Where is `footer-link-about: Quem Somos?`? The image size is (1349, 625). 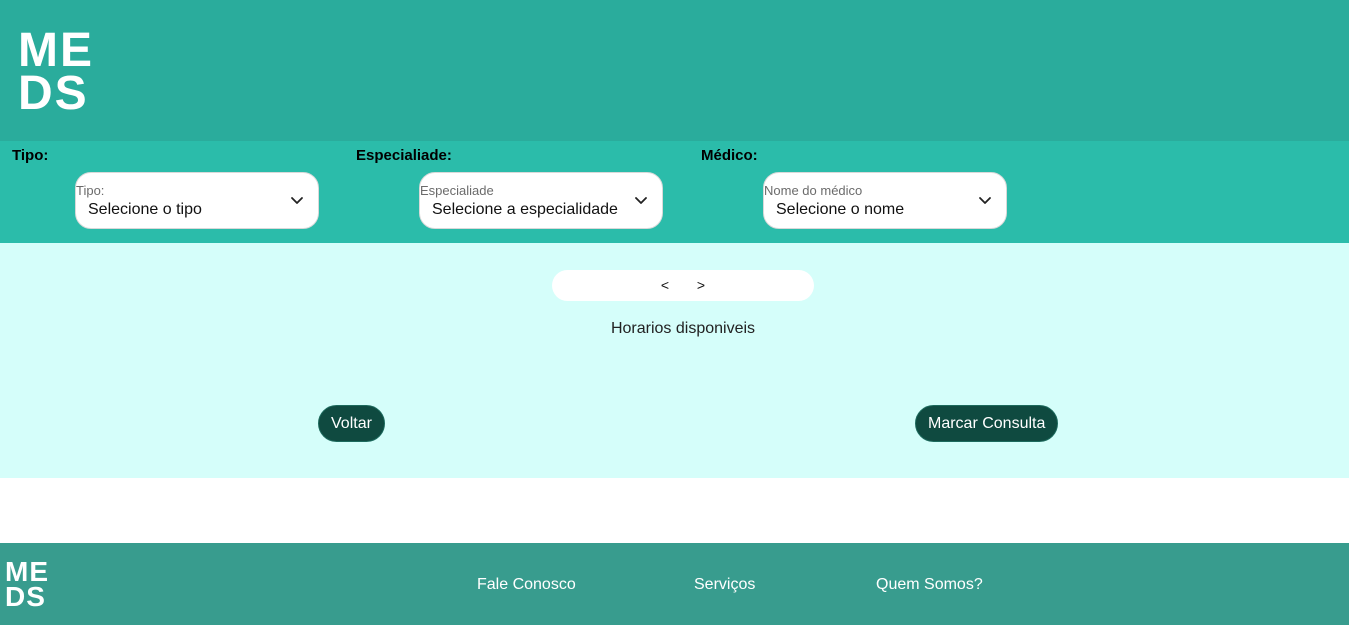
footer-link-about: Quem Somos? is located at coordinates (929, 585).